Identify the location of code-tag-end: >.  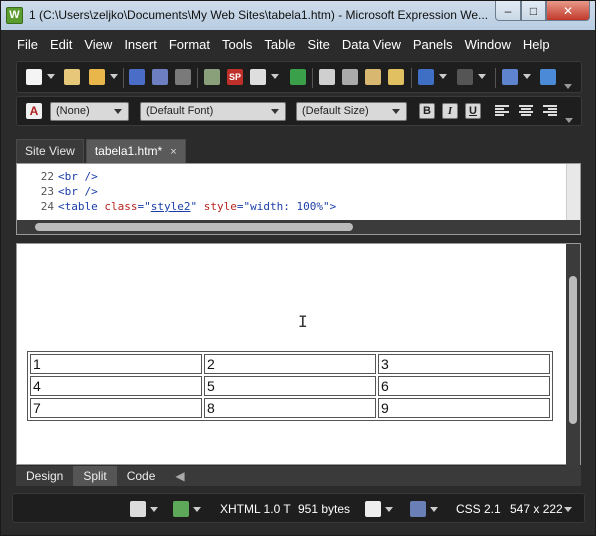
(333, 206).